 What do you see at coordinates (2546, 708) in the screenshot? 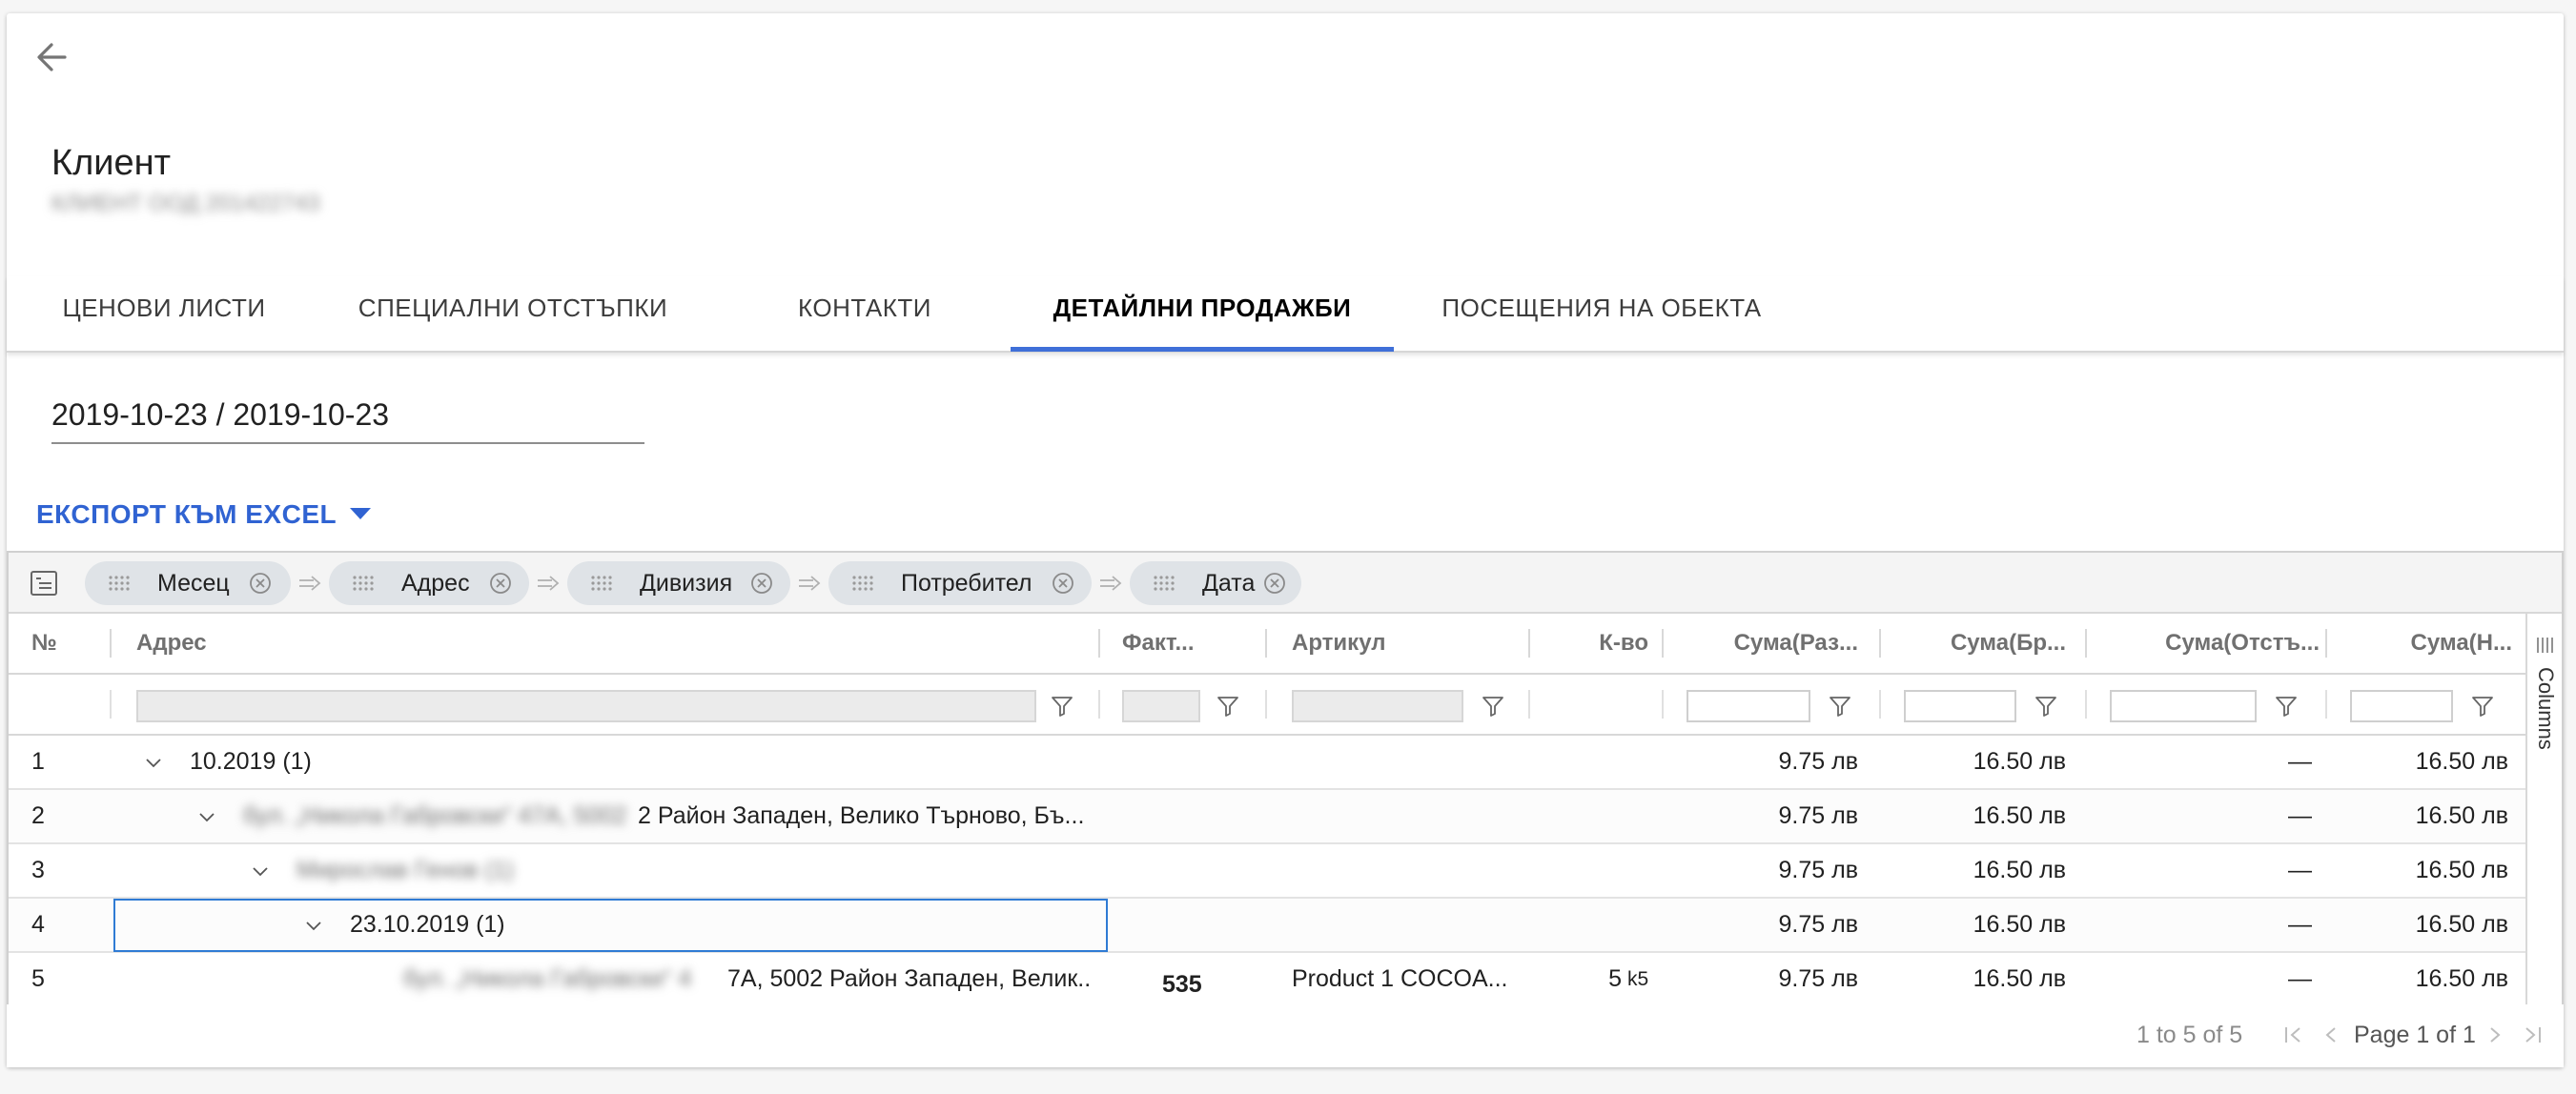
I see `columns-label: Columns` at bounding box center [2546, 708].